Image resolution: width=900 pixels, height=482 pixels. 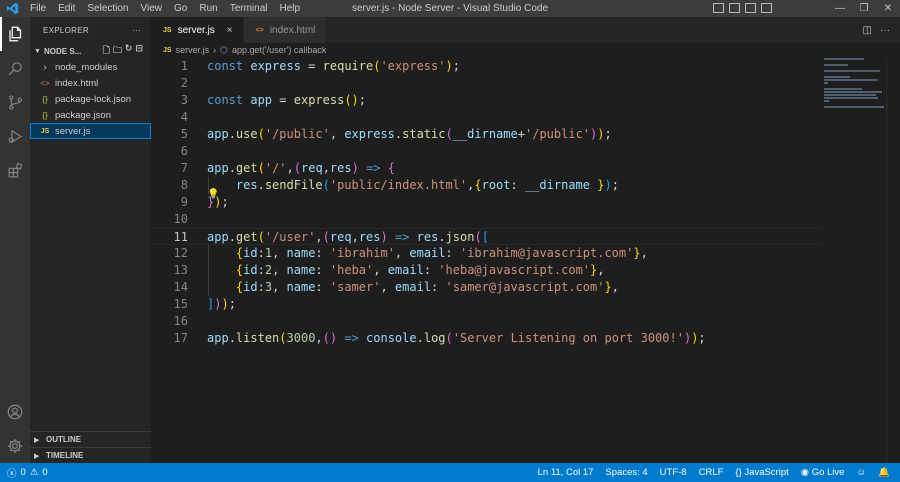 I want to click on tree-item-label: package.json, so click(x=83, y=115).